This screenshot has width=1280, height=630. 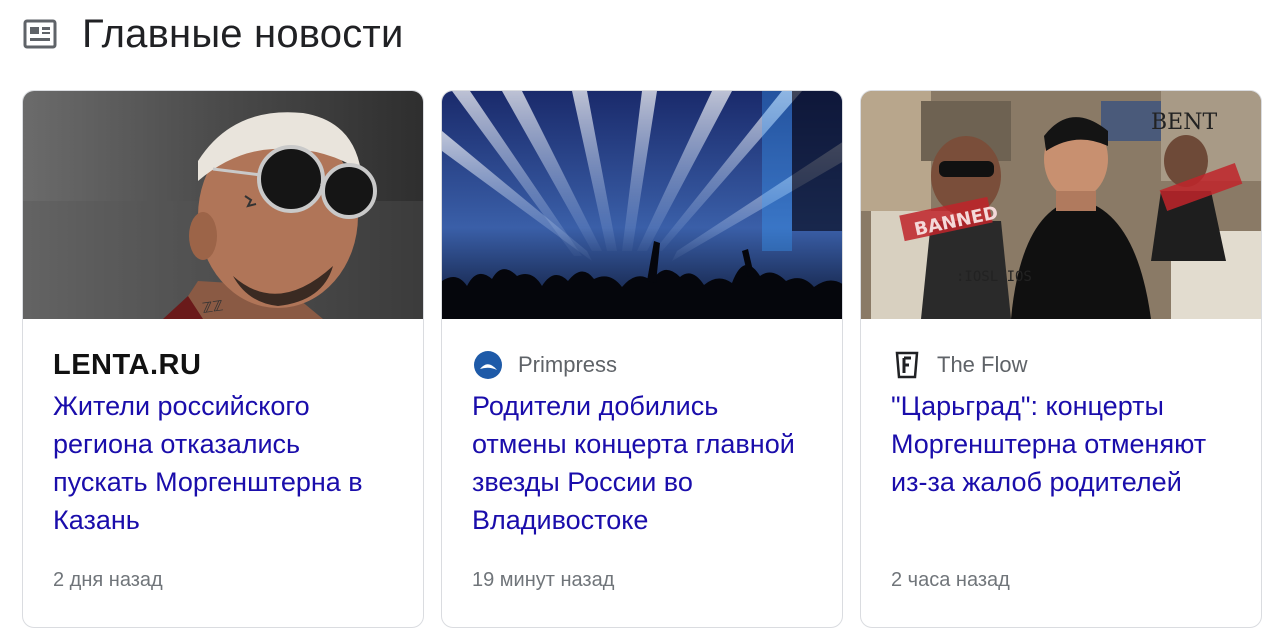 I want to click on article-source: Primpress, so click(x=642, y=365).